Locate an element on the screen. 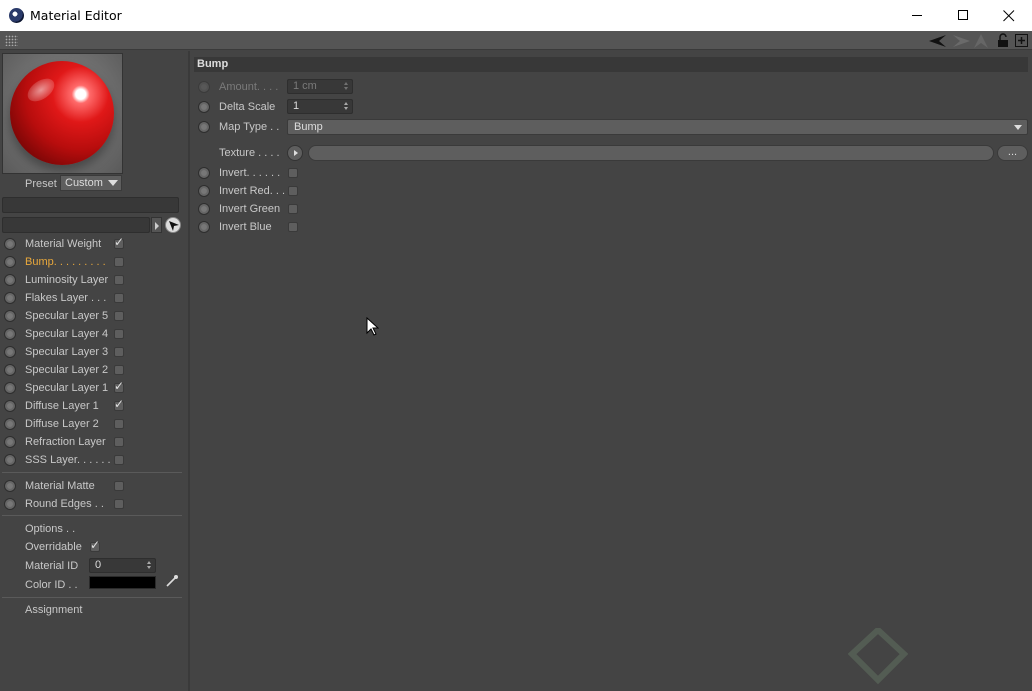  channel-row: SSS Layer. . . . . . is located at coordinates (94, 460).